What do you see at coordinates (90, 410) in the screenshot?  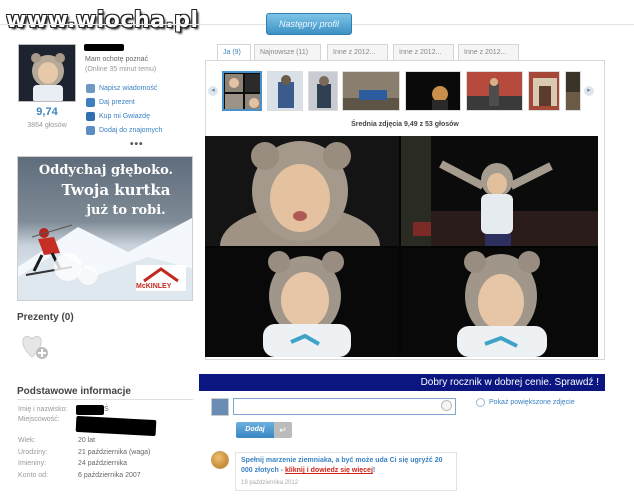 I see `redacted-name` at bounding box center [90, 410].